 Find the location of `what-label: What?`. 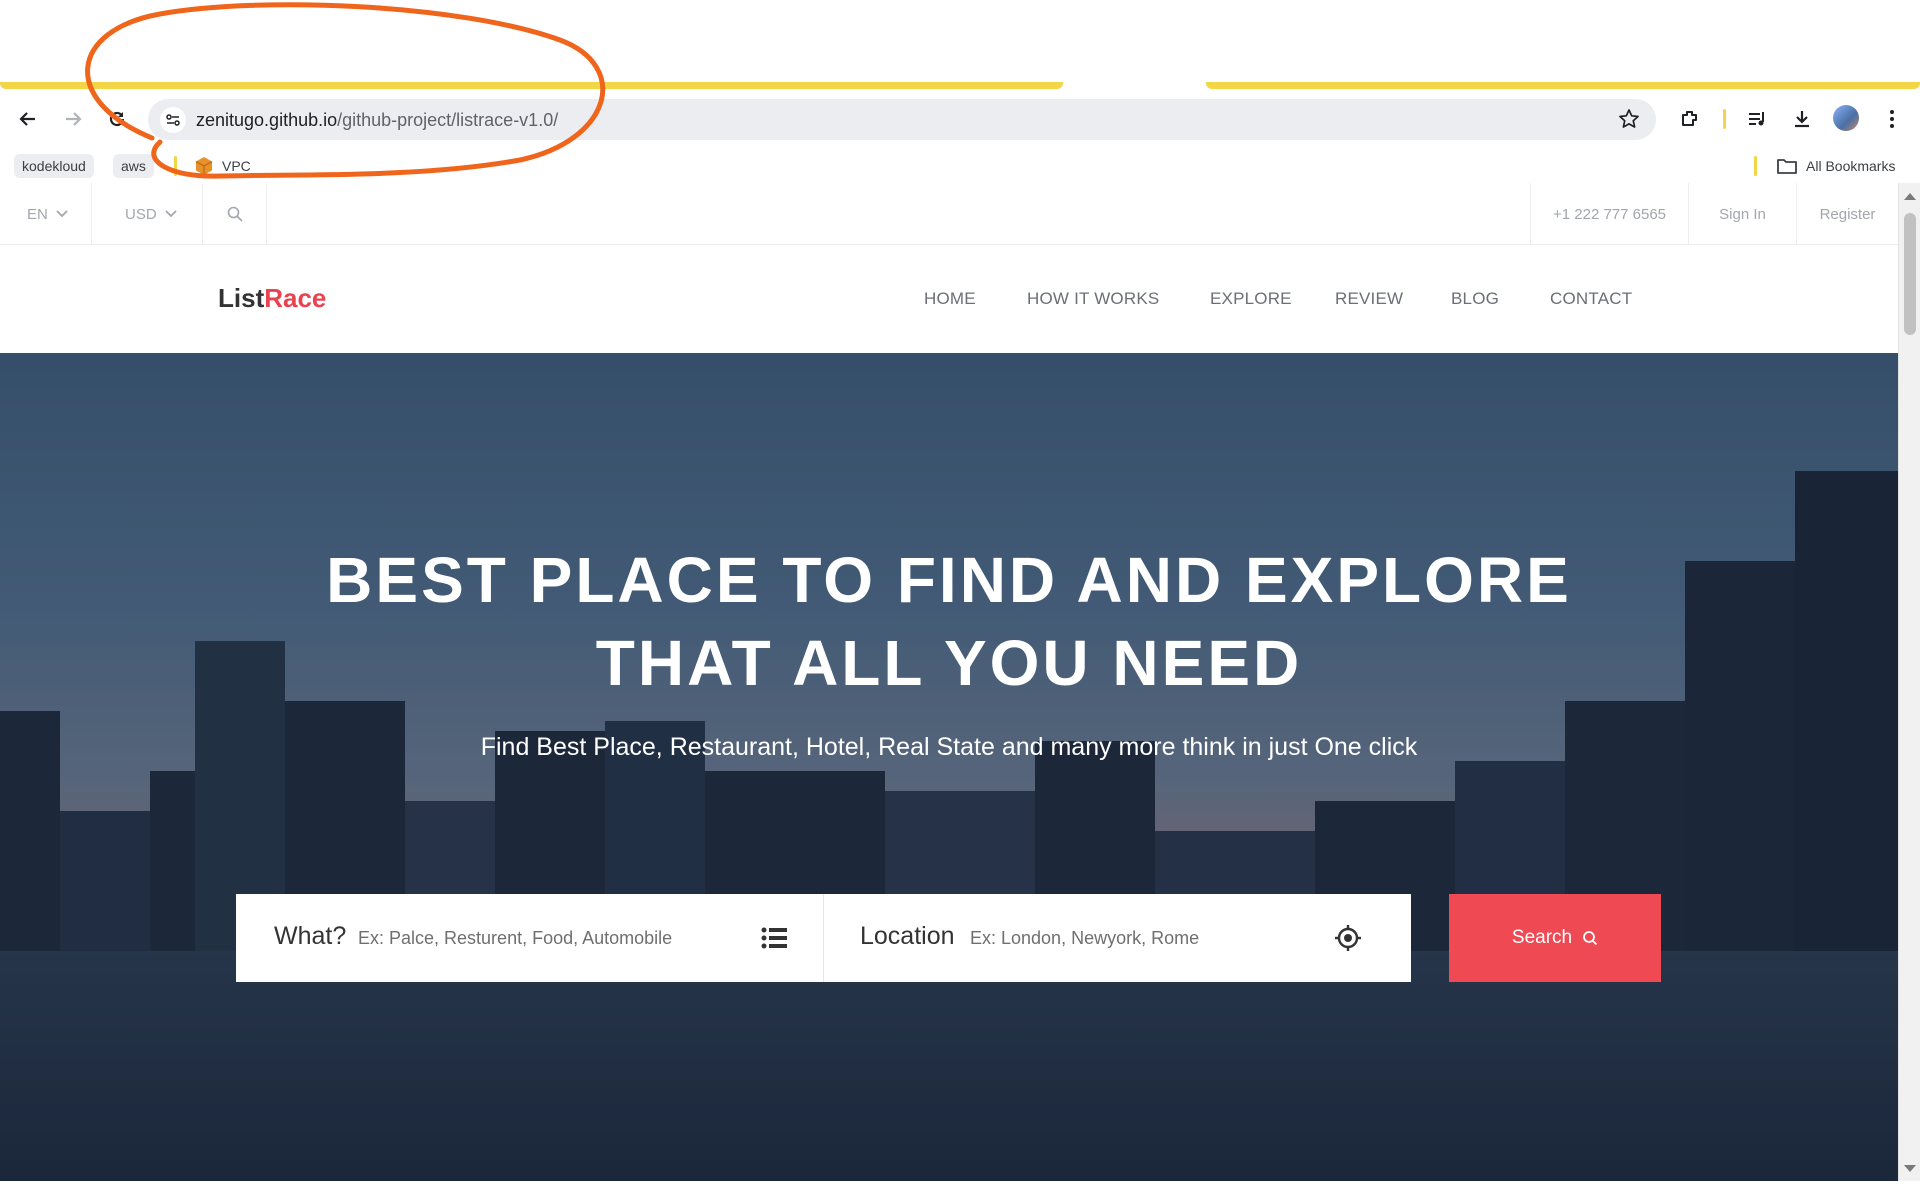

what-label: What? is located at coordinates (310, 936).